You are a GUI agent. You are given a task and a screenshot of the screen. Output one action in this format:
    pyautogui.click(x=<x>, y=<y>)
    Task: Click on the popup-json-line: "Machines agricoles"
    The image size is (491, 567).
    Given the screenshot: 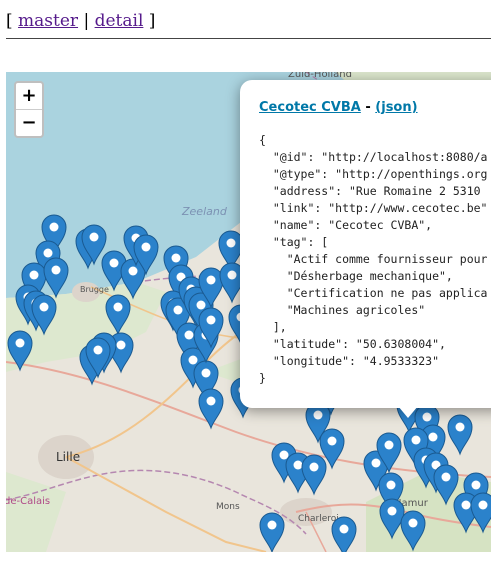 What is the action you would take?
    pyautogui.click(x=356, y=310)
    